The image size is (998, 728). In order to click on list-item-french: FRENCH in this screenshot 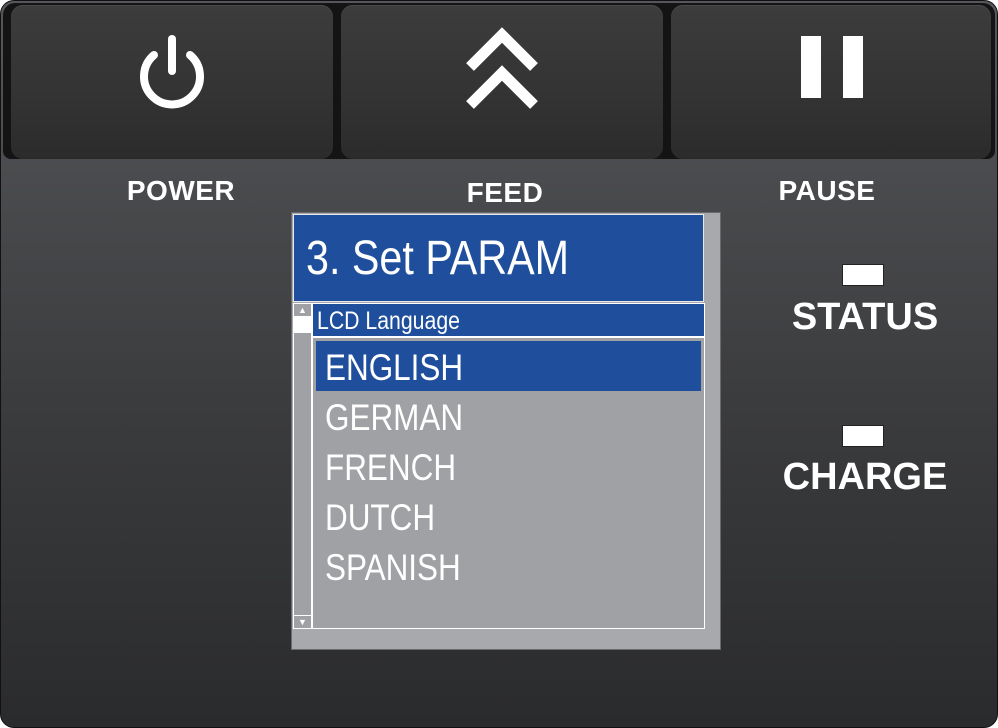, I will do `click(508, 466)`.